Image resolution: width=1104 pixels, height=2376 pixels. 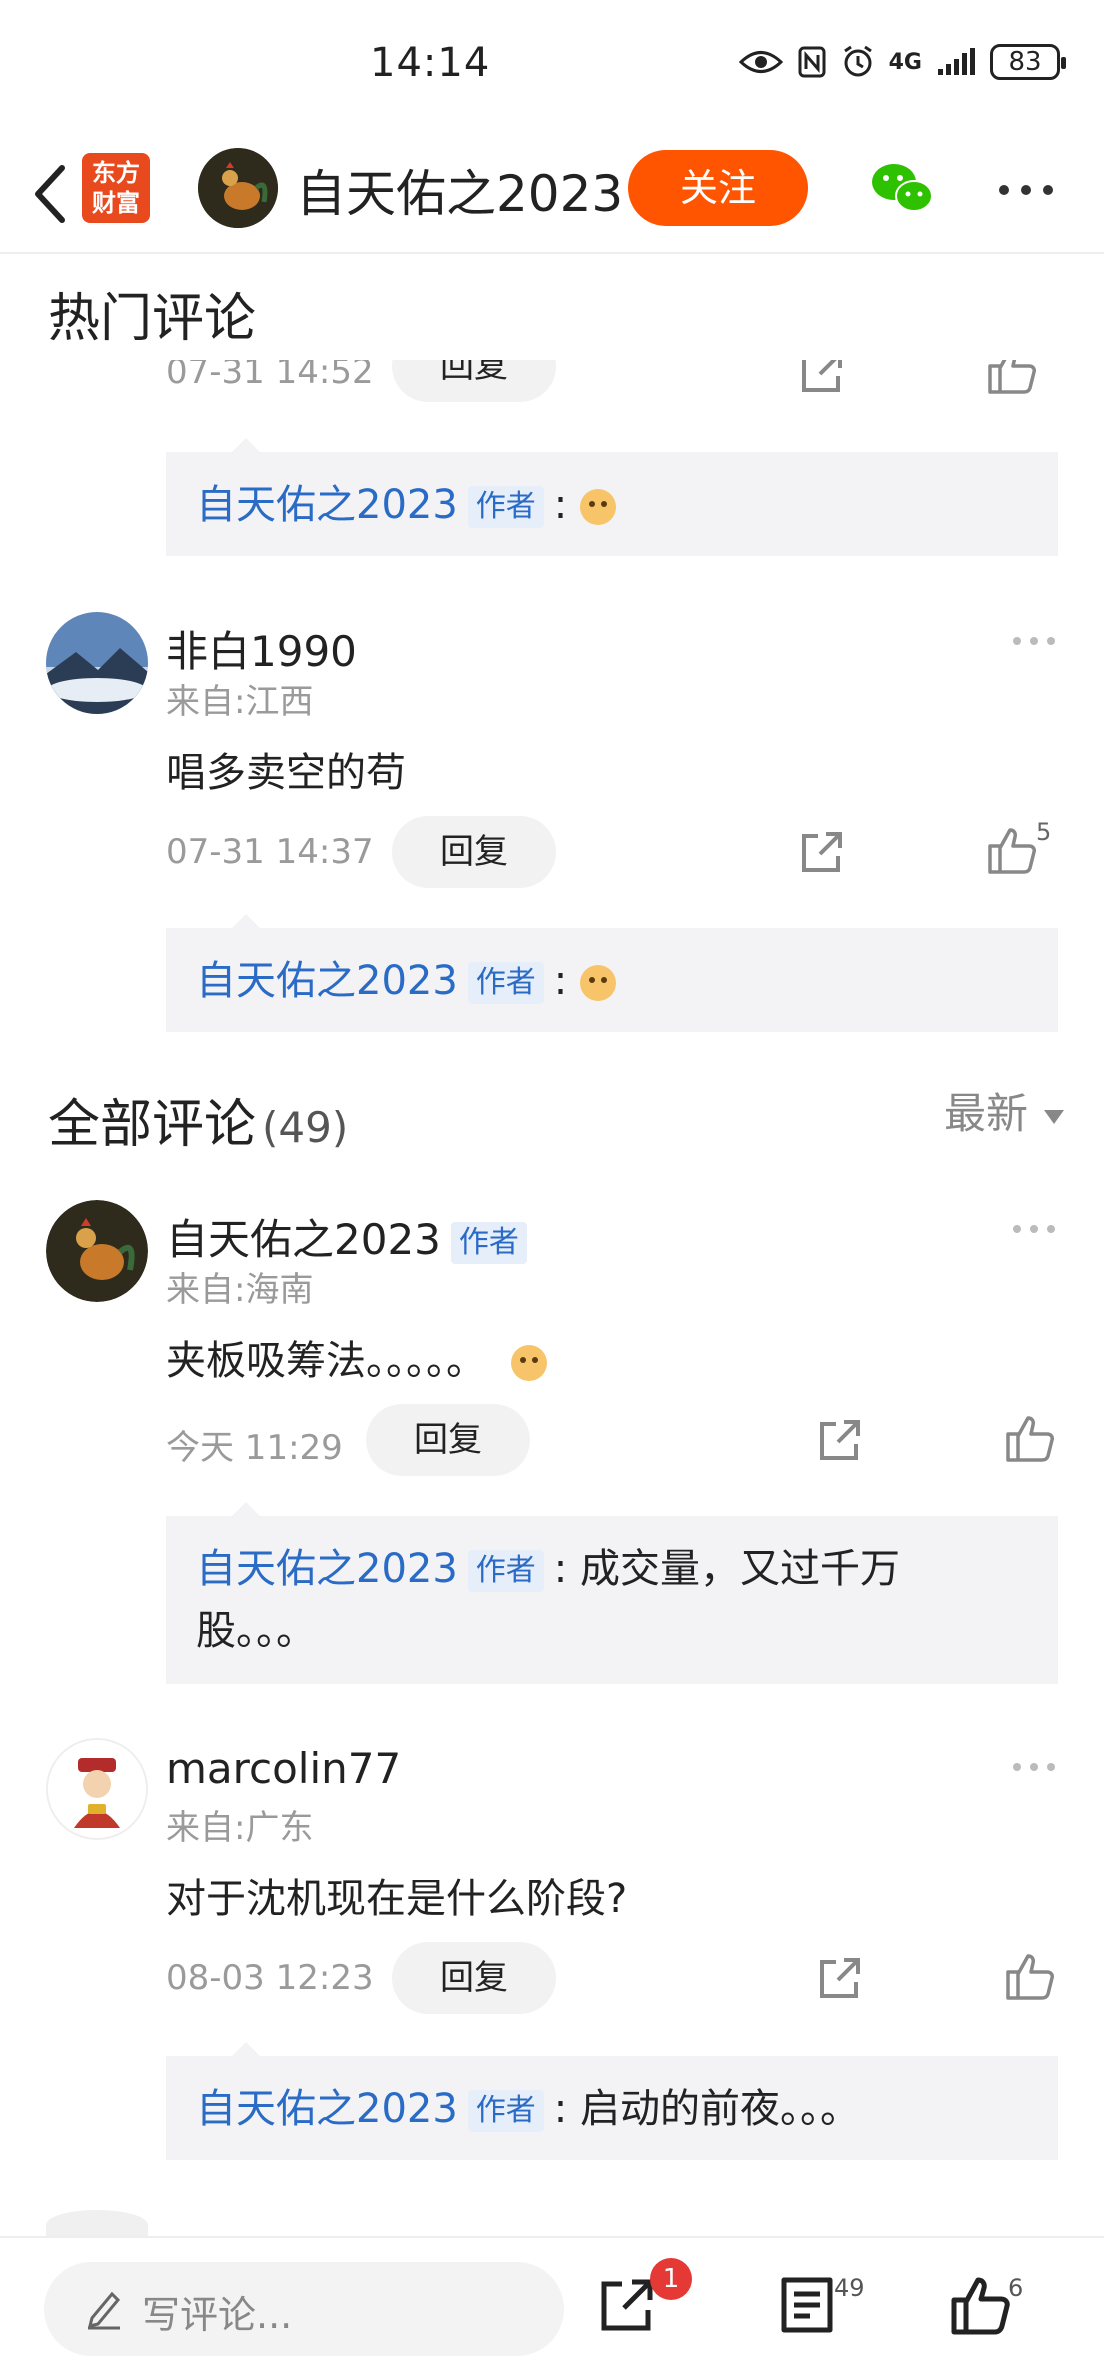 I want to click on status-bar: 14:14 4G 83, so click(x=552, y=70).